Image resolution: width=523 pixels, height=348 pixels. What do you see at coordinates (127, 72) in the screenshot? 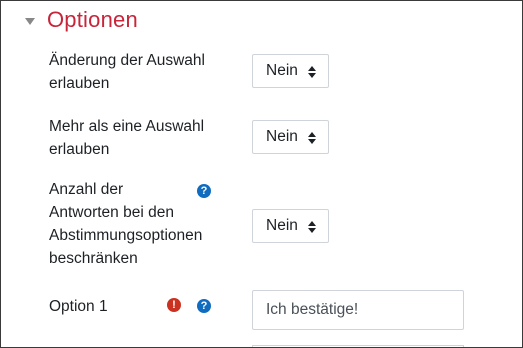
I see `field-label-allow-update: Änderung der Auswahl erlauben` at bounding box center [127, 72].